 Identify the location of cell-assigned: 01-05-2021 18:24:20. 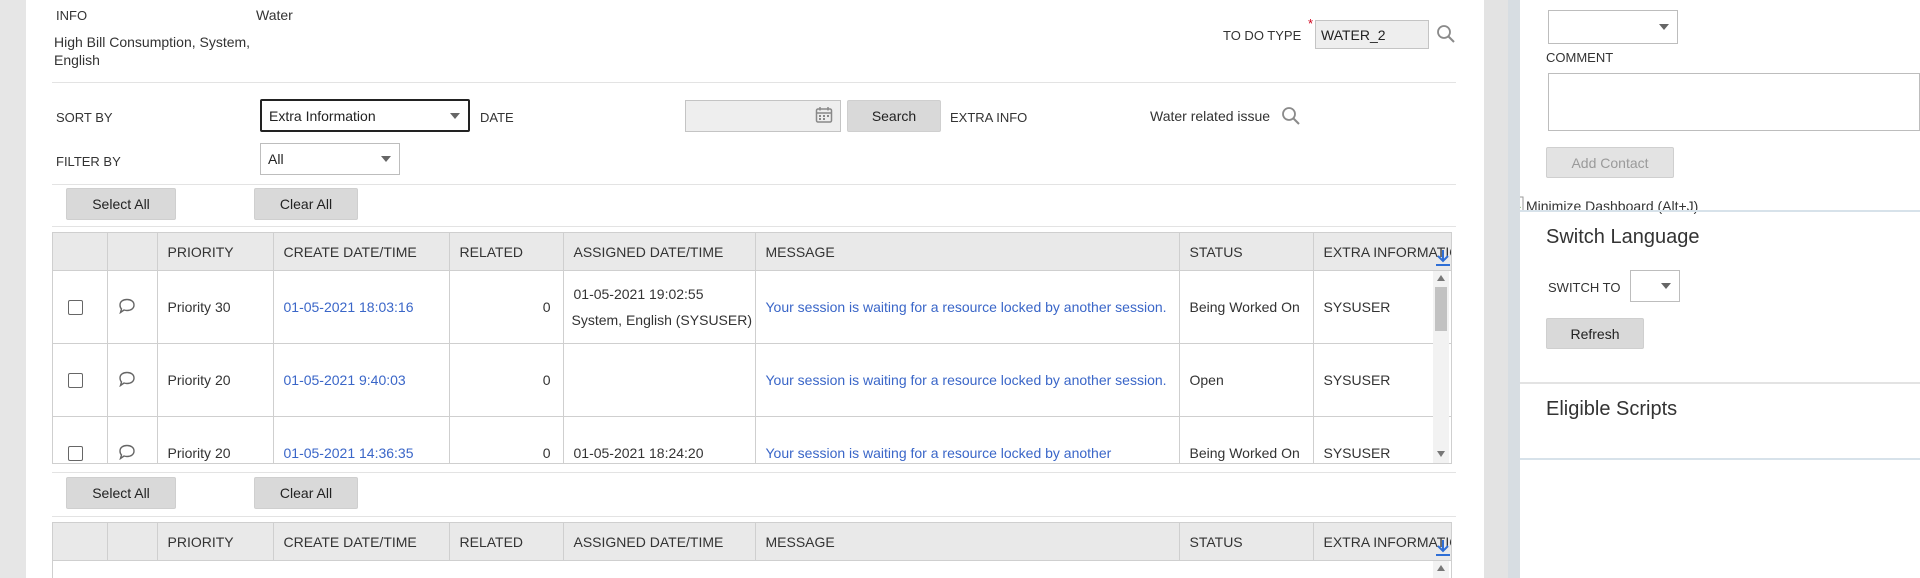
(659, 439).